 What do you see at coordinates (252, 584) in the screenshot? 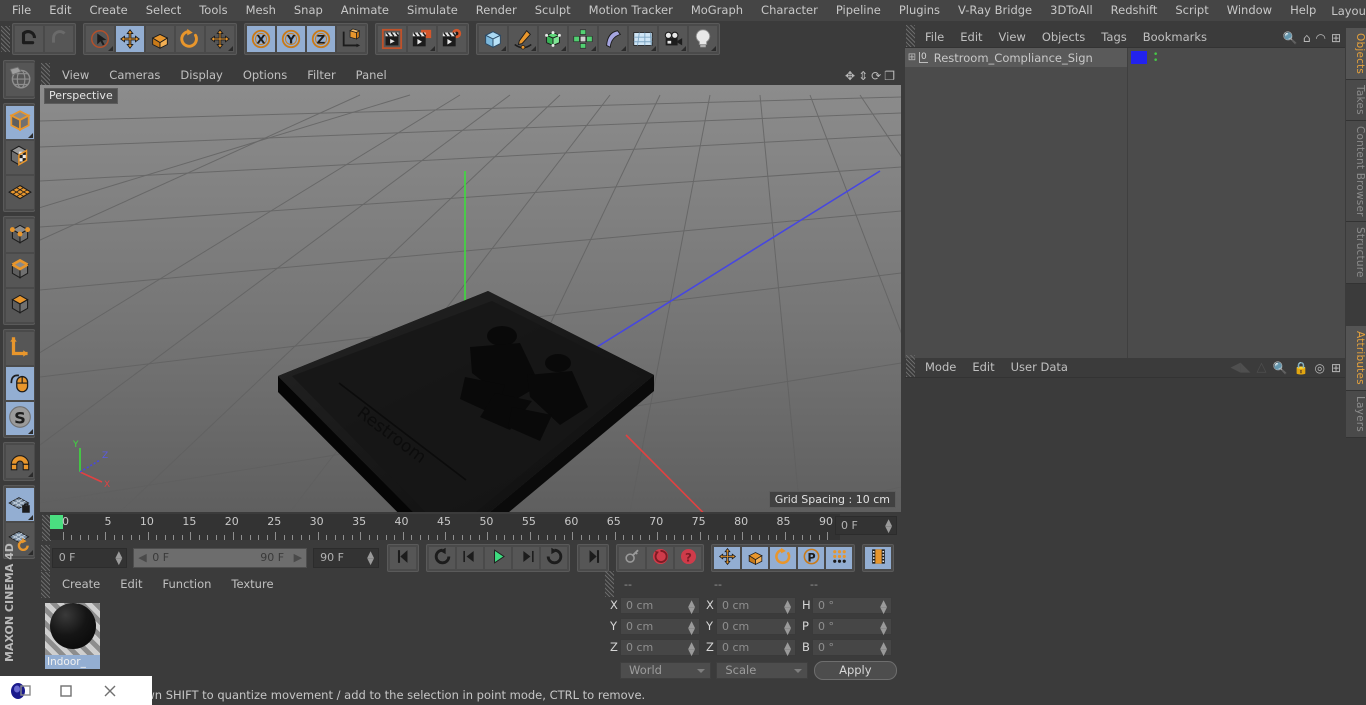
I see `material-menu-texture: Texture` at bounding box center [252, 584].